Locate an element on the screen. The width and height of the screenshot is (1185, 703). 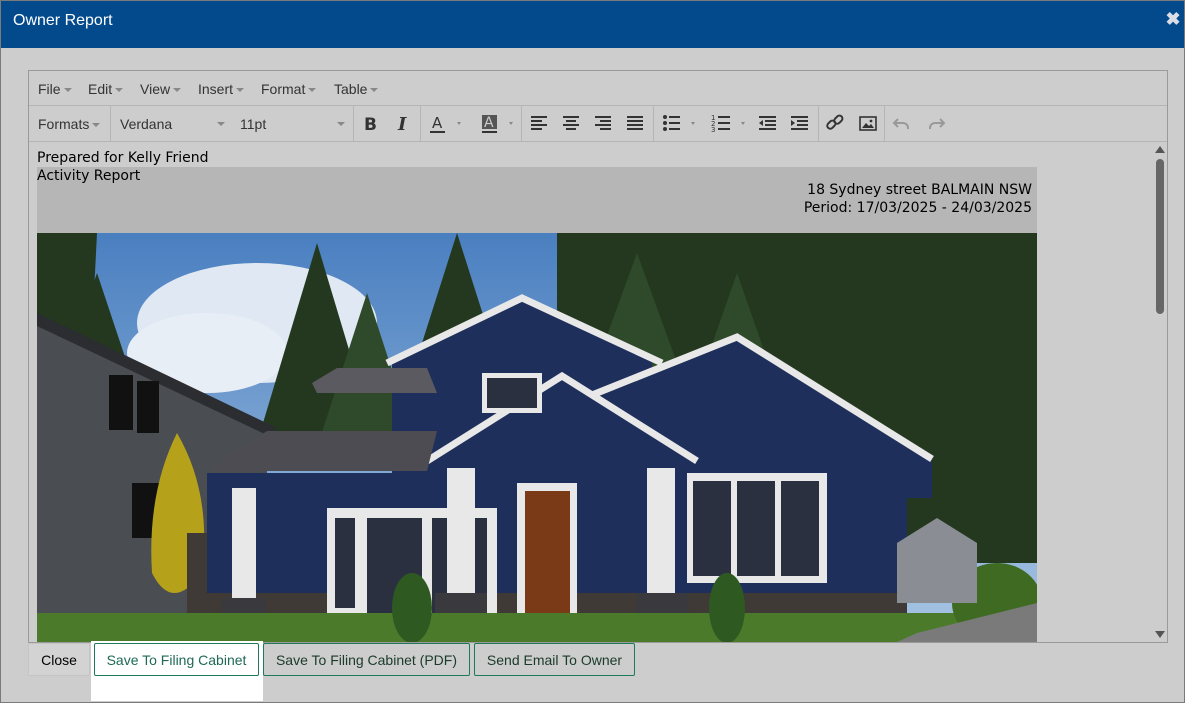
menu-view: View is located at coordinates (161, 89).